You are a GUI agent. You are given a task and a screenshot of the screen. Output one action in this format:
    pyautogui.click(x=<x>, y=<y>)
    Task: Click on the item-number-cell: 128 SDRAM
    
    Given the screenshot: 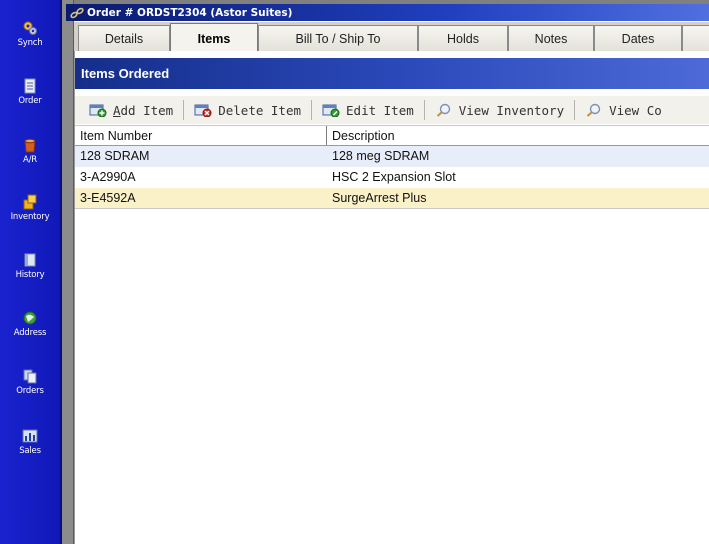 What is the action you would take?
    pyautogui.click(x=115, y=156)
    